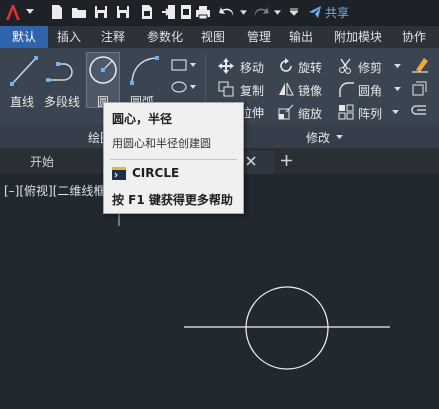  I want to click on circle-tool-button: 圆, so click(103, 80).